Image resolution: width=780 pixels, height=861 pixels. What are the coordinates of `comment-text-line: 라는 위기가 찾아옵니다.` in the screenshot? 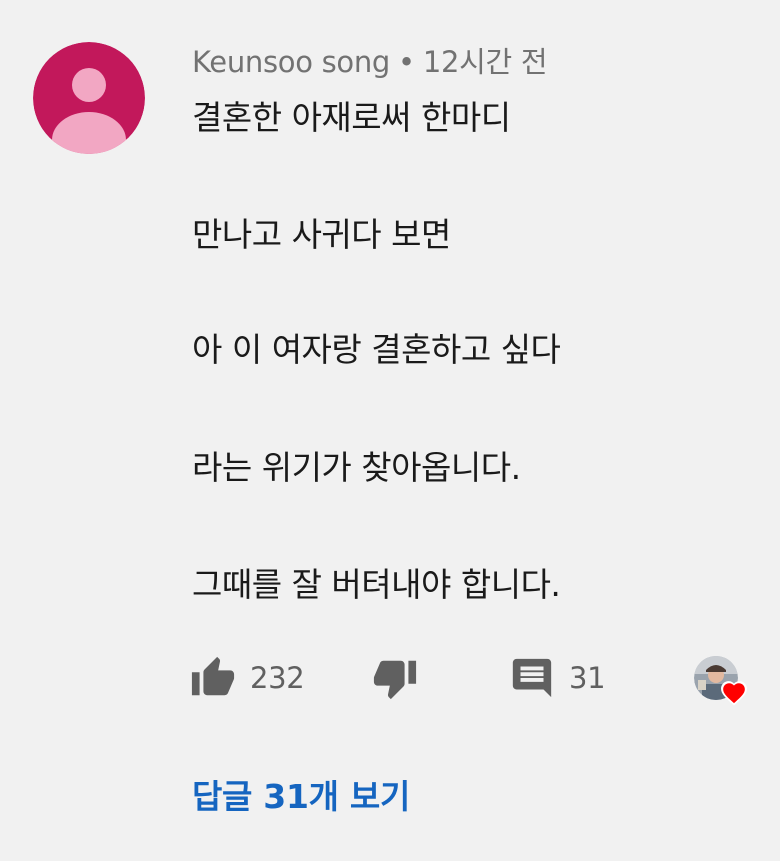 It's located at (356, 467).